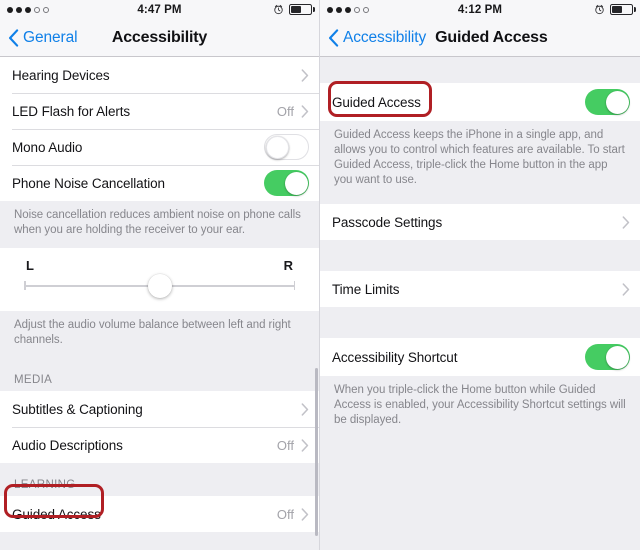  Describe the element at coordinates (159, 409) in the screenshot. I see `row-subtitles-captioning: Subtitles & Captioning` at that location.